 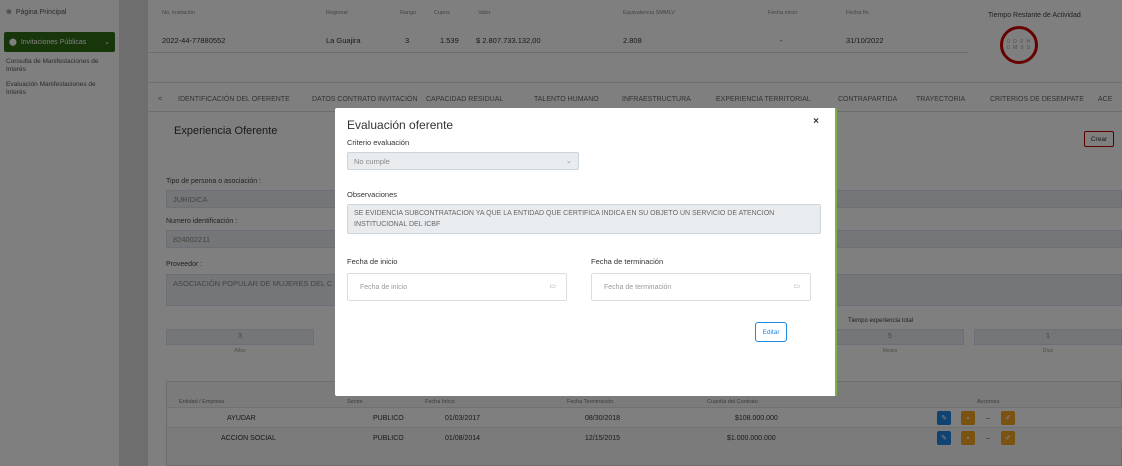 I want to click on criterio-value: No cumple, so click(x=372, y=161).